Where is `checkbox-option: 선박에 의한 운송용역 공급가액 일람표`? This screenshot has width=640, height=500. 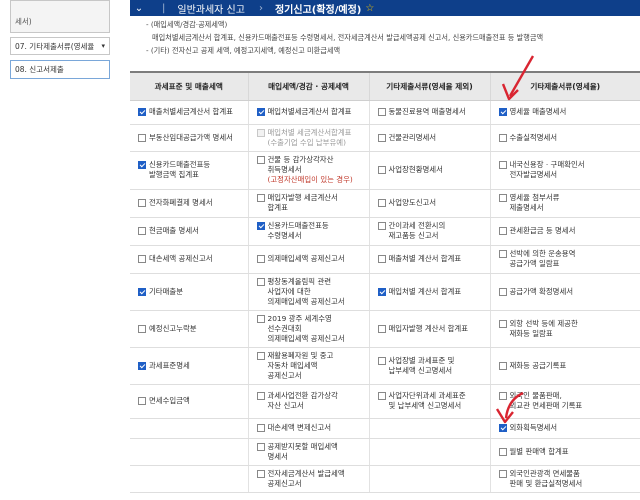 checkbox-option: 선박에 의한 운송용역 공급가액 일람표 is located at coordinates (567, 259).